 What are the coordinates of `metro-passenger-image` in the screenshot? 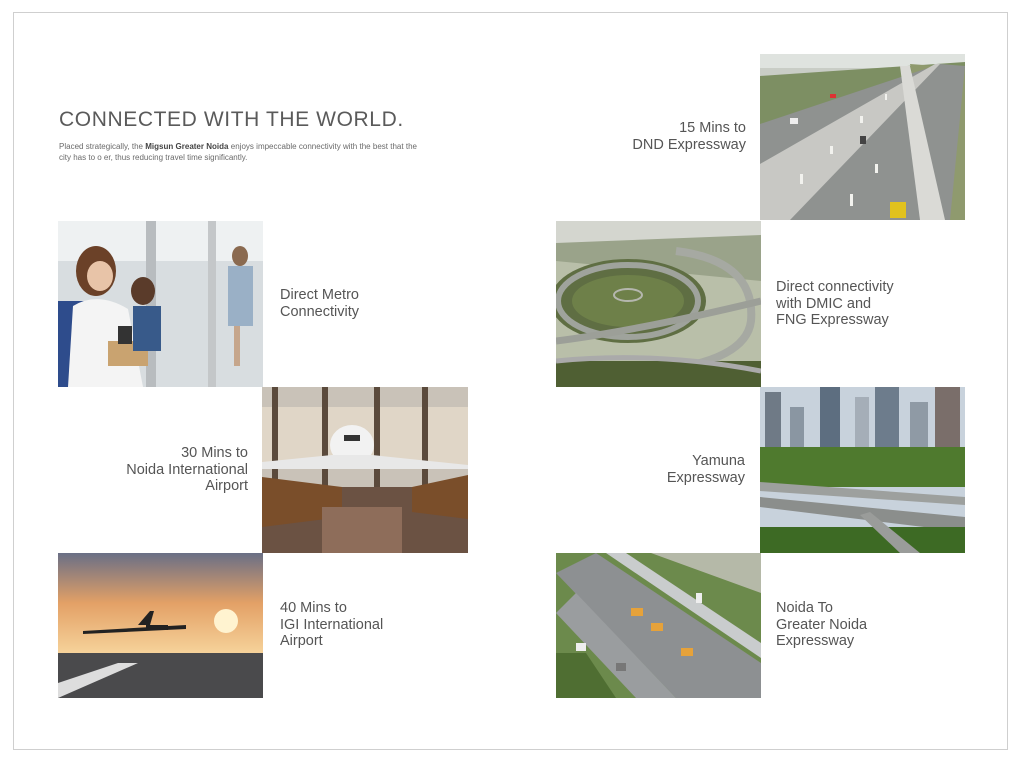 It's located at (160, 304).